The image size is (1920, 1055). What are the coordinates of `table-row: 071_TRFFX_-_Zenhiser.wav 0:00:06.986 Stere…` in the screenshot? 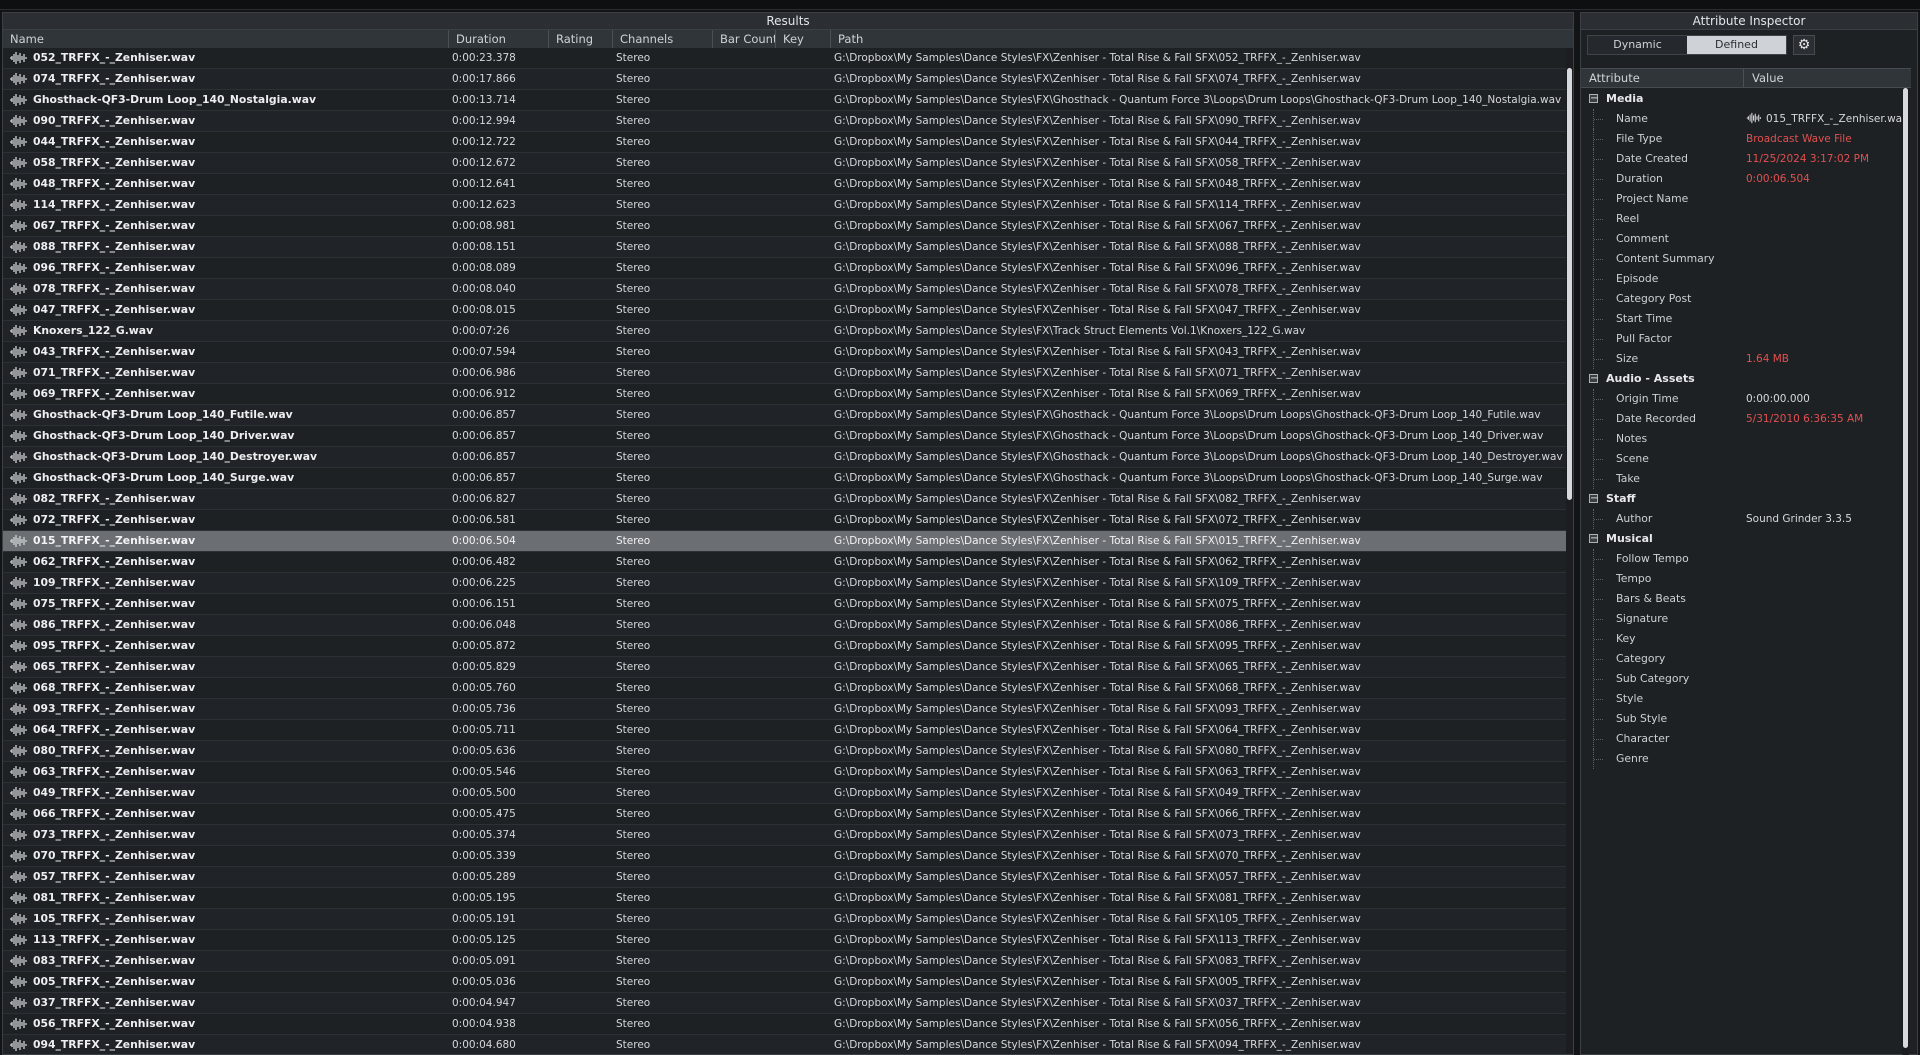 It's located at (785, 373).